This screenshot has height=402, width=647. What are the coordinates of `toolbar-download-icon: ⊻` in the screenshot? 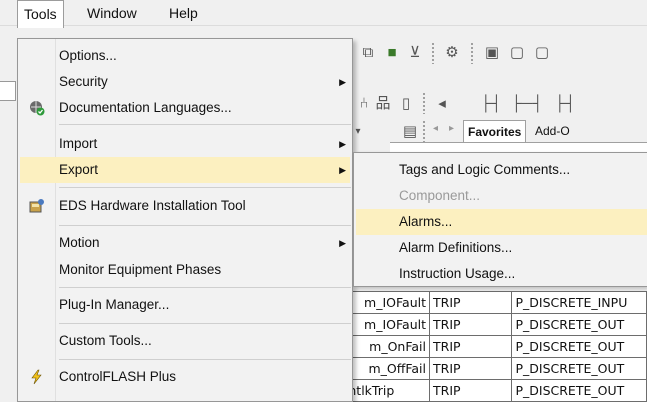 It's located at (415, 53).